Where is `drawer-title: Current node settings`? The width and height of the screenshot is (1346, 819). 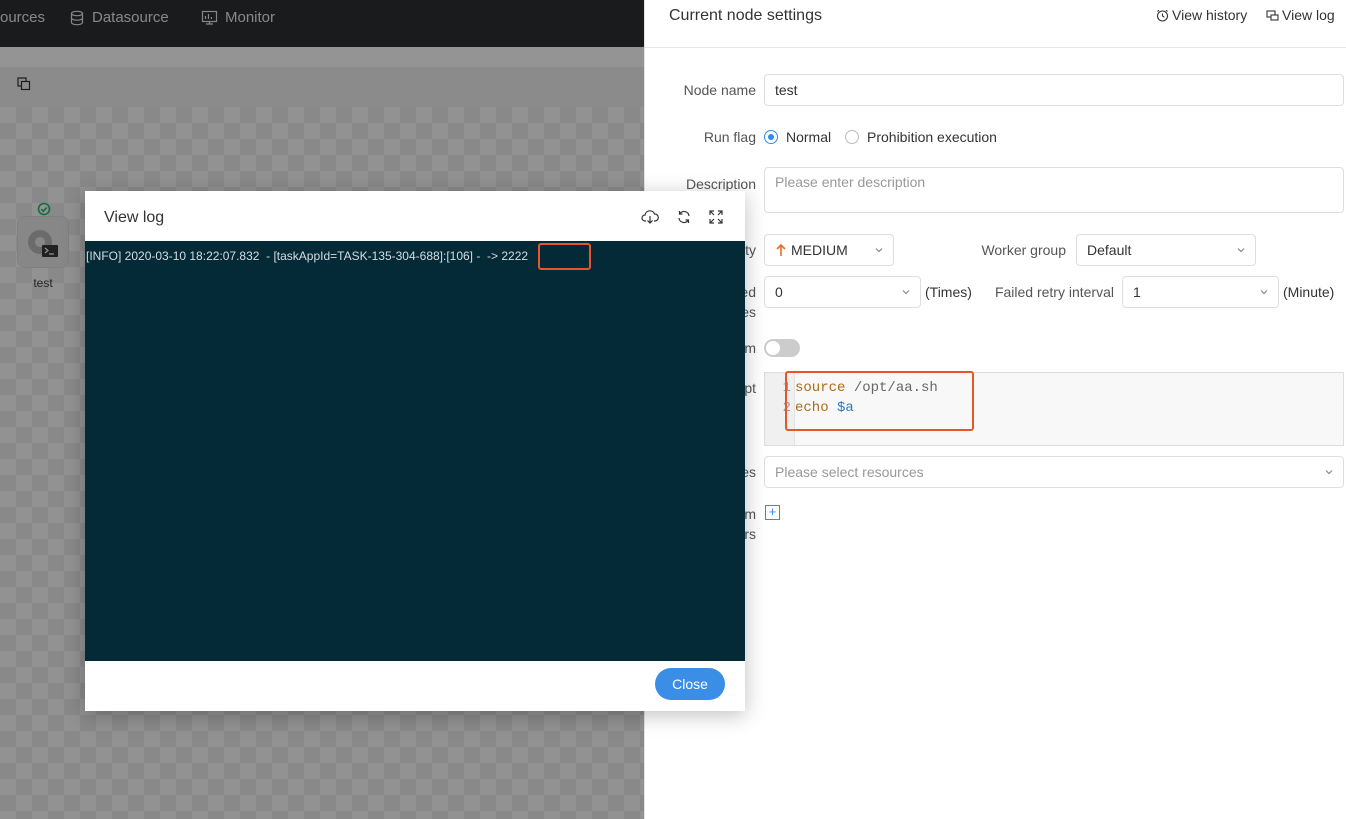 drawer-title: Current node settings is located at coordinates (745, 15).